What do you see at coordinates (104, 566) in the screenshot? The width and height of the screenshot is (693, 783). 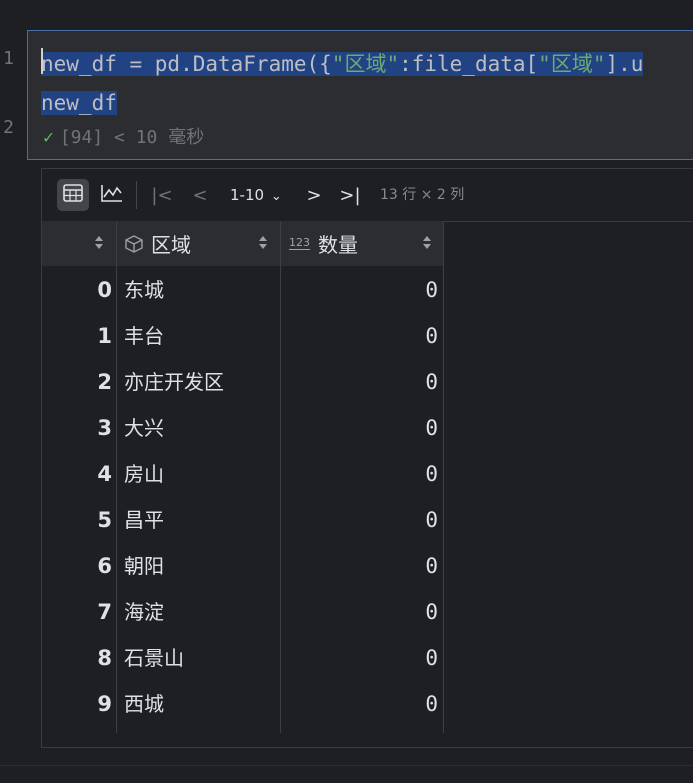 I see `row-index: 6` at bounding box center [104, 566].